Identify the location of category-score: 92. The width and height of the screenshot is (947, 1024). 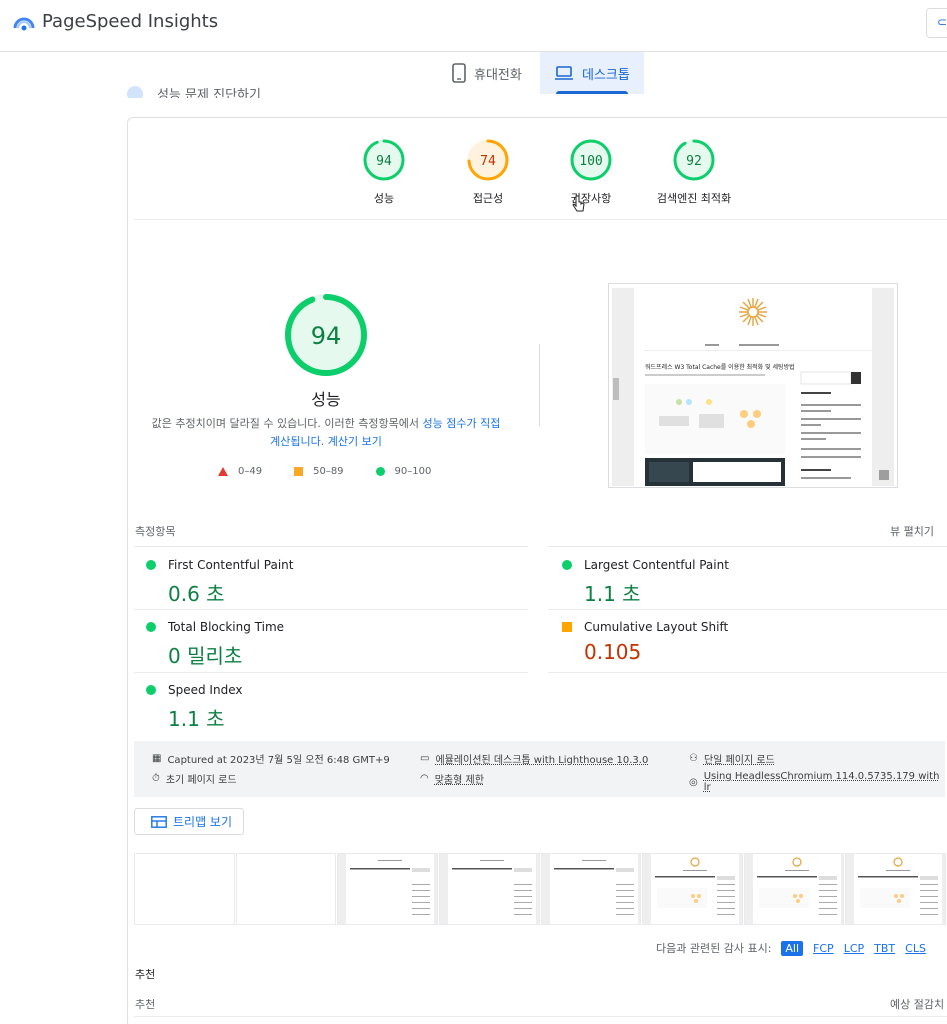
(694, 161).